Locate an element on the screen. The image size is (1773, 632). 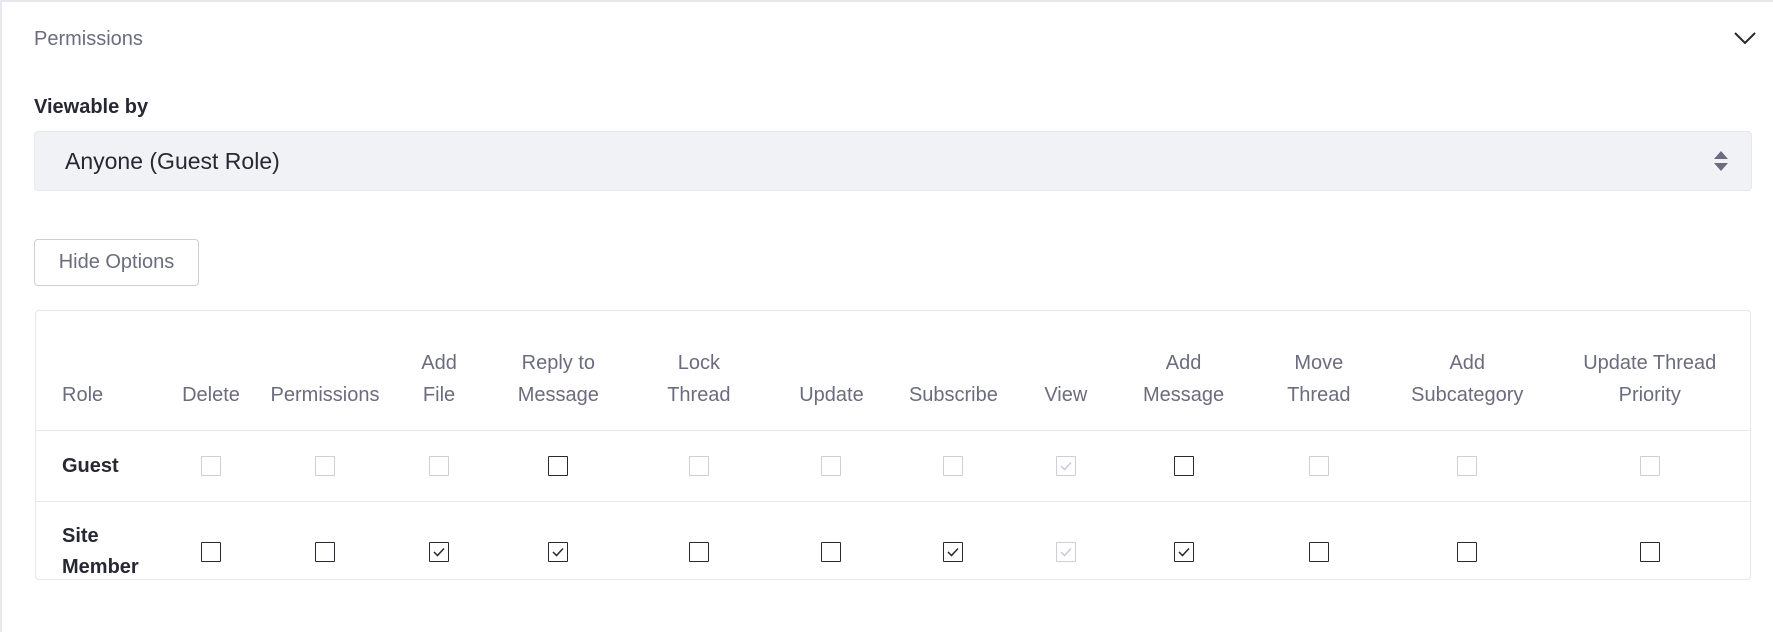
column-header: Add Message is located at coordinates (1183, 371).